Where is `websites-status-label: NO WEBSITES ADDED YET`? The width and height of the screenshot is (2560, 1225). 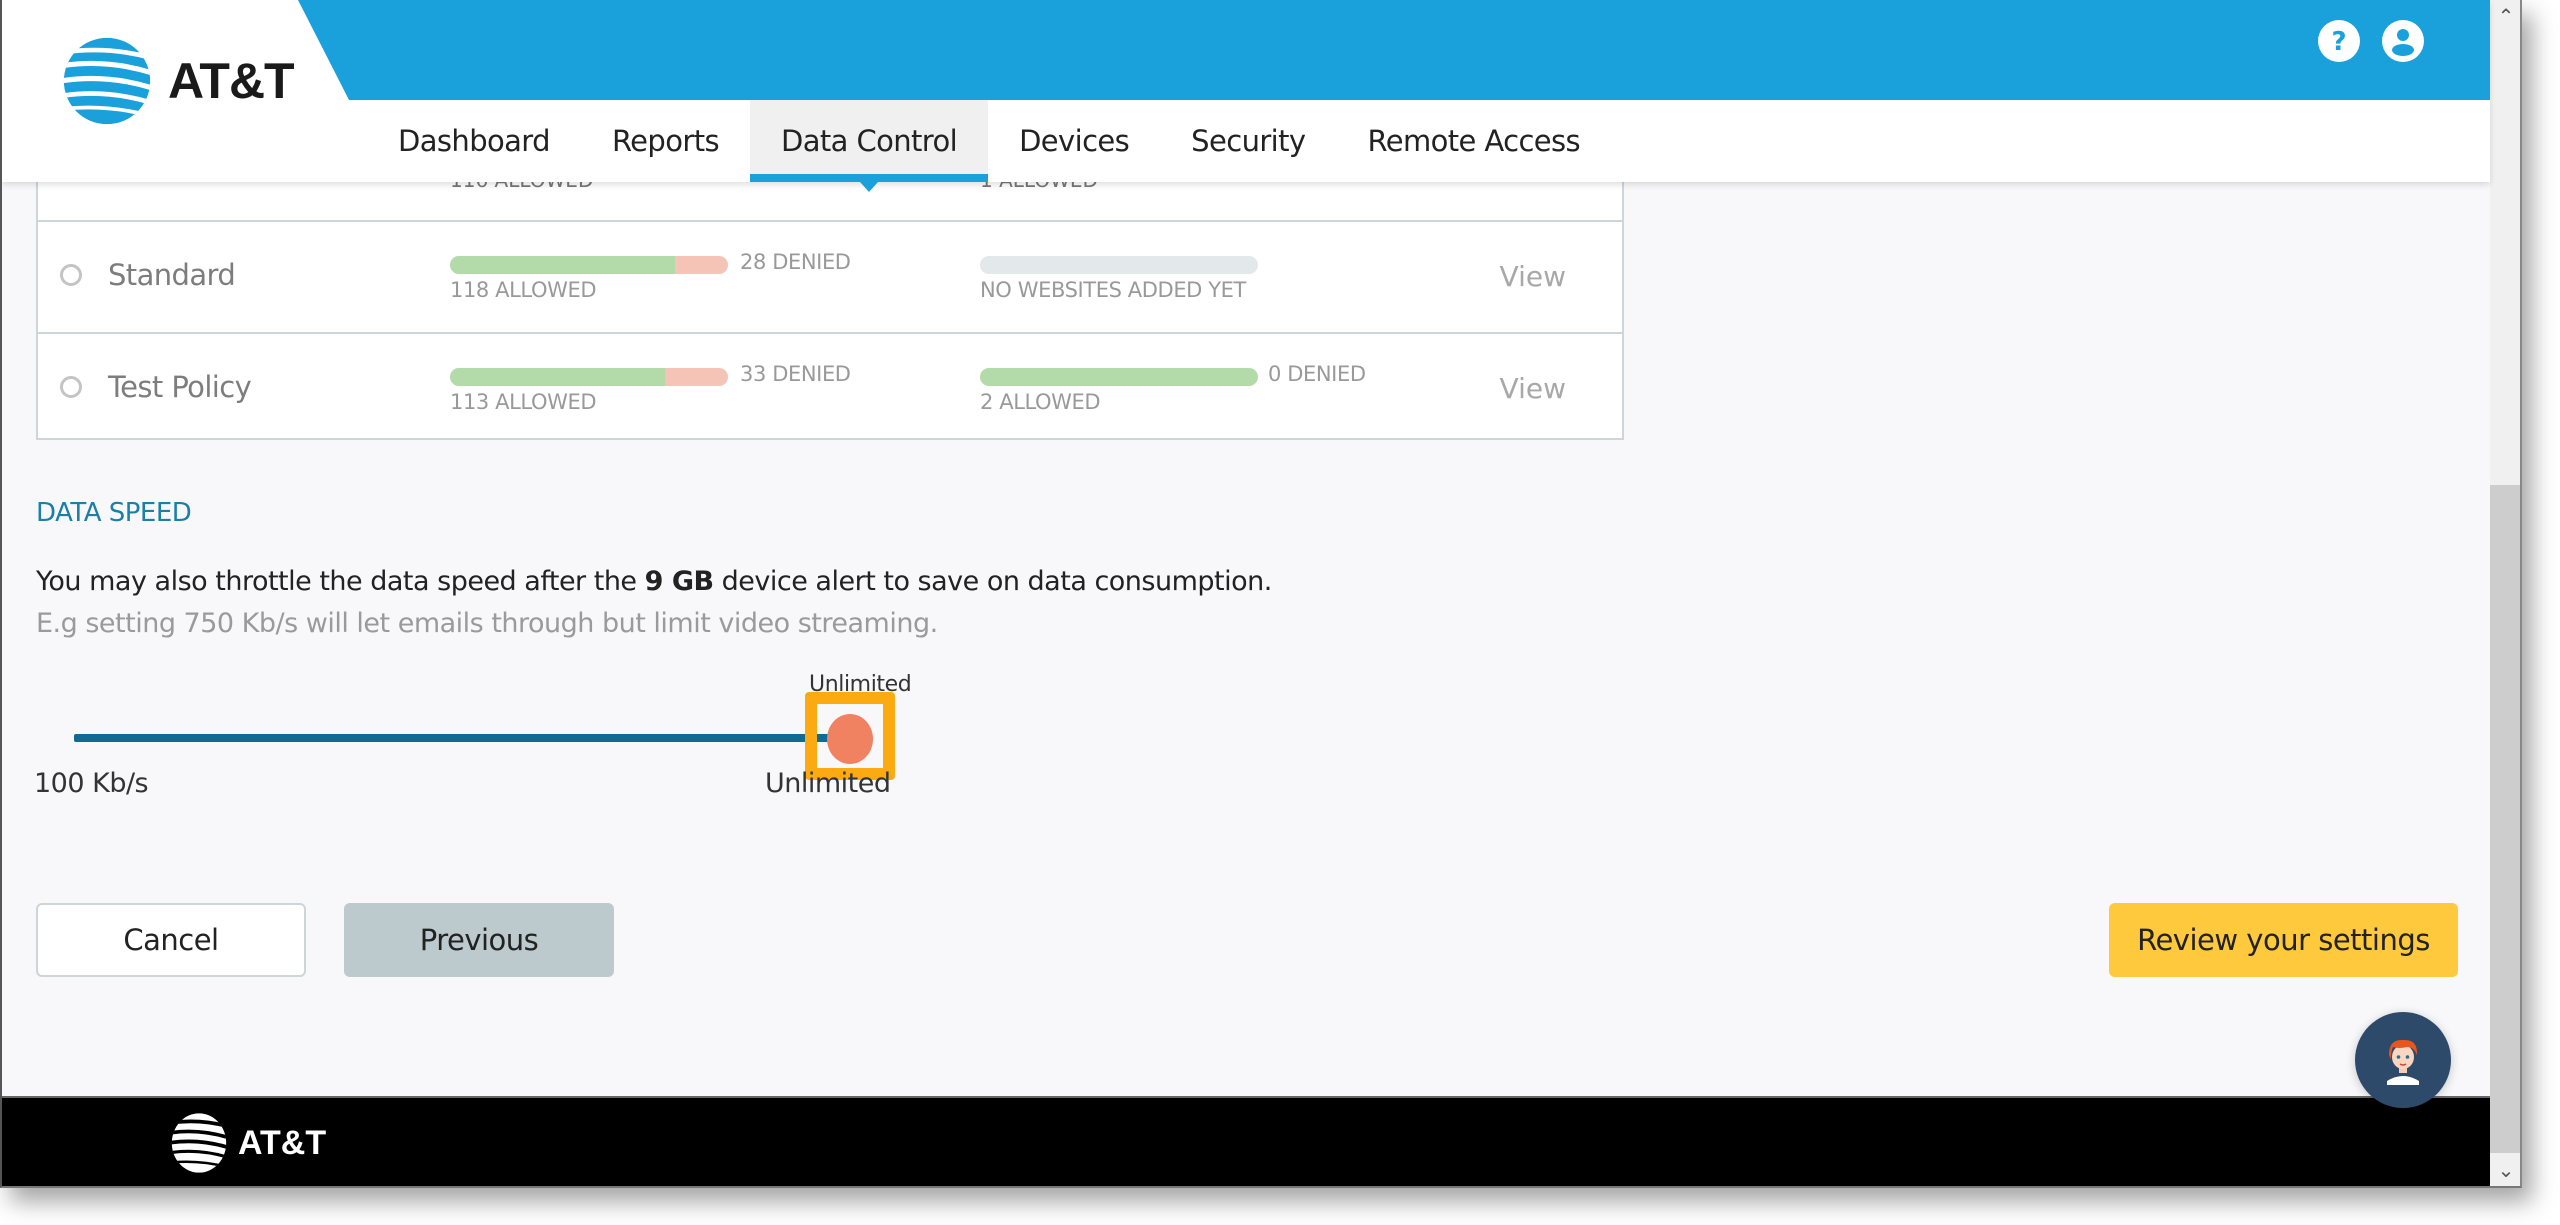
websites-status-label: NO WEBSITES ADDED YET is located at coordinates (1113, 290).